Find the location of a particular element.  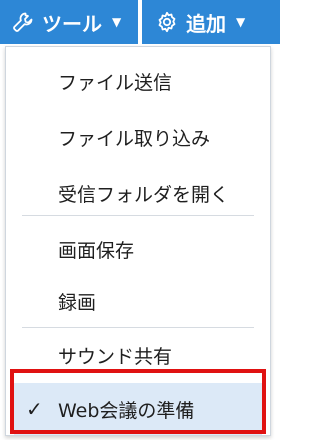

menu-item-label: 録画 is located at coordinates (77, 302).